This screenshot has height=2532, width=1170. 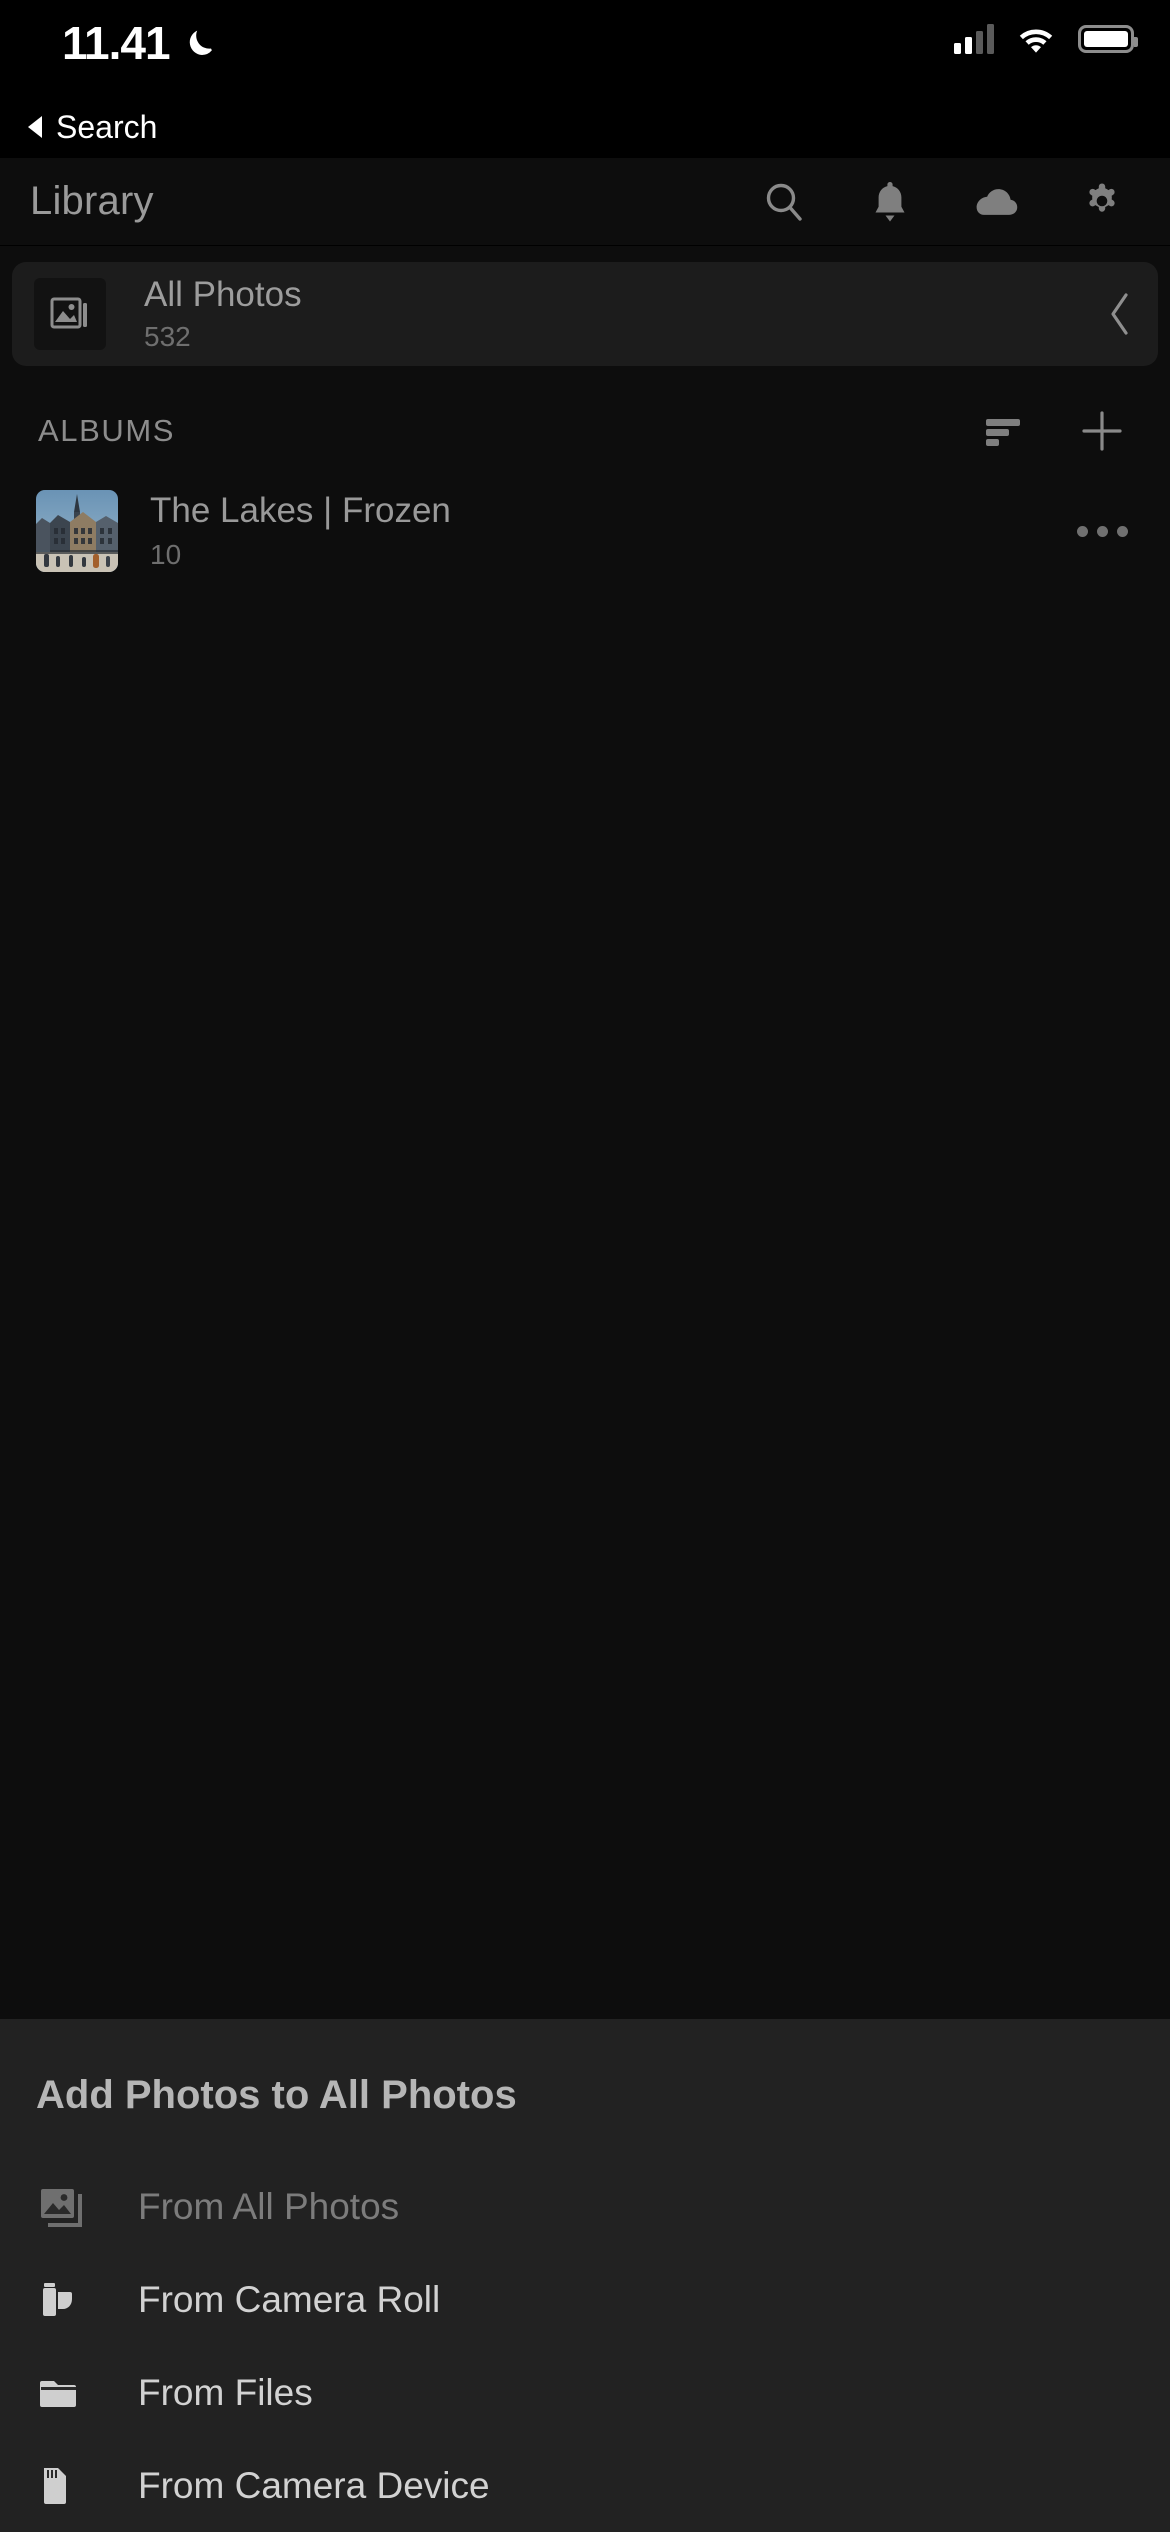 What do you see at coordinates (200, 42) in the screenshot?
I see `moon-icon` at bounding box center [200, 42].